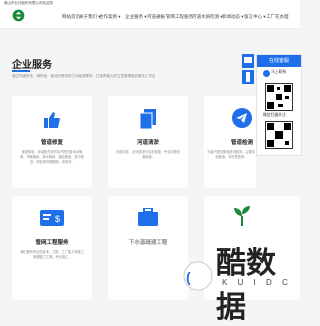 The width and height of the screenshot is (320, 326). I want to click on nav-water-quality: 河道水质检测 ▾, so click(207, 17).